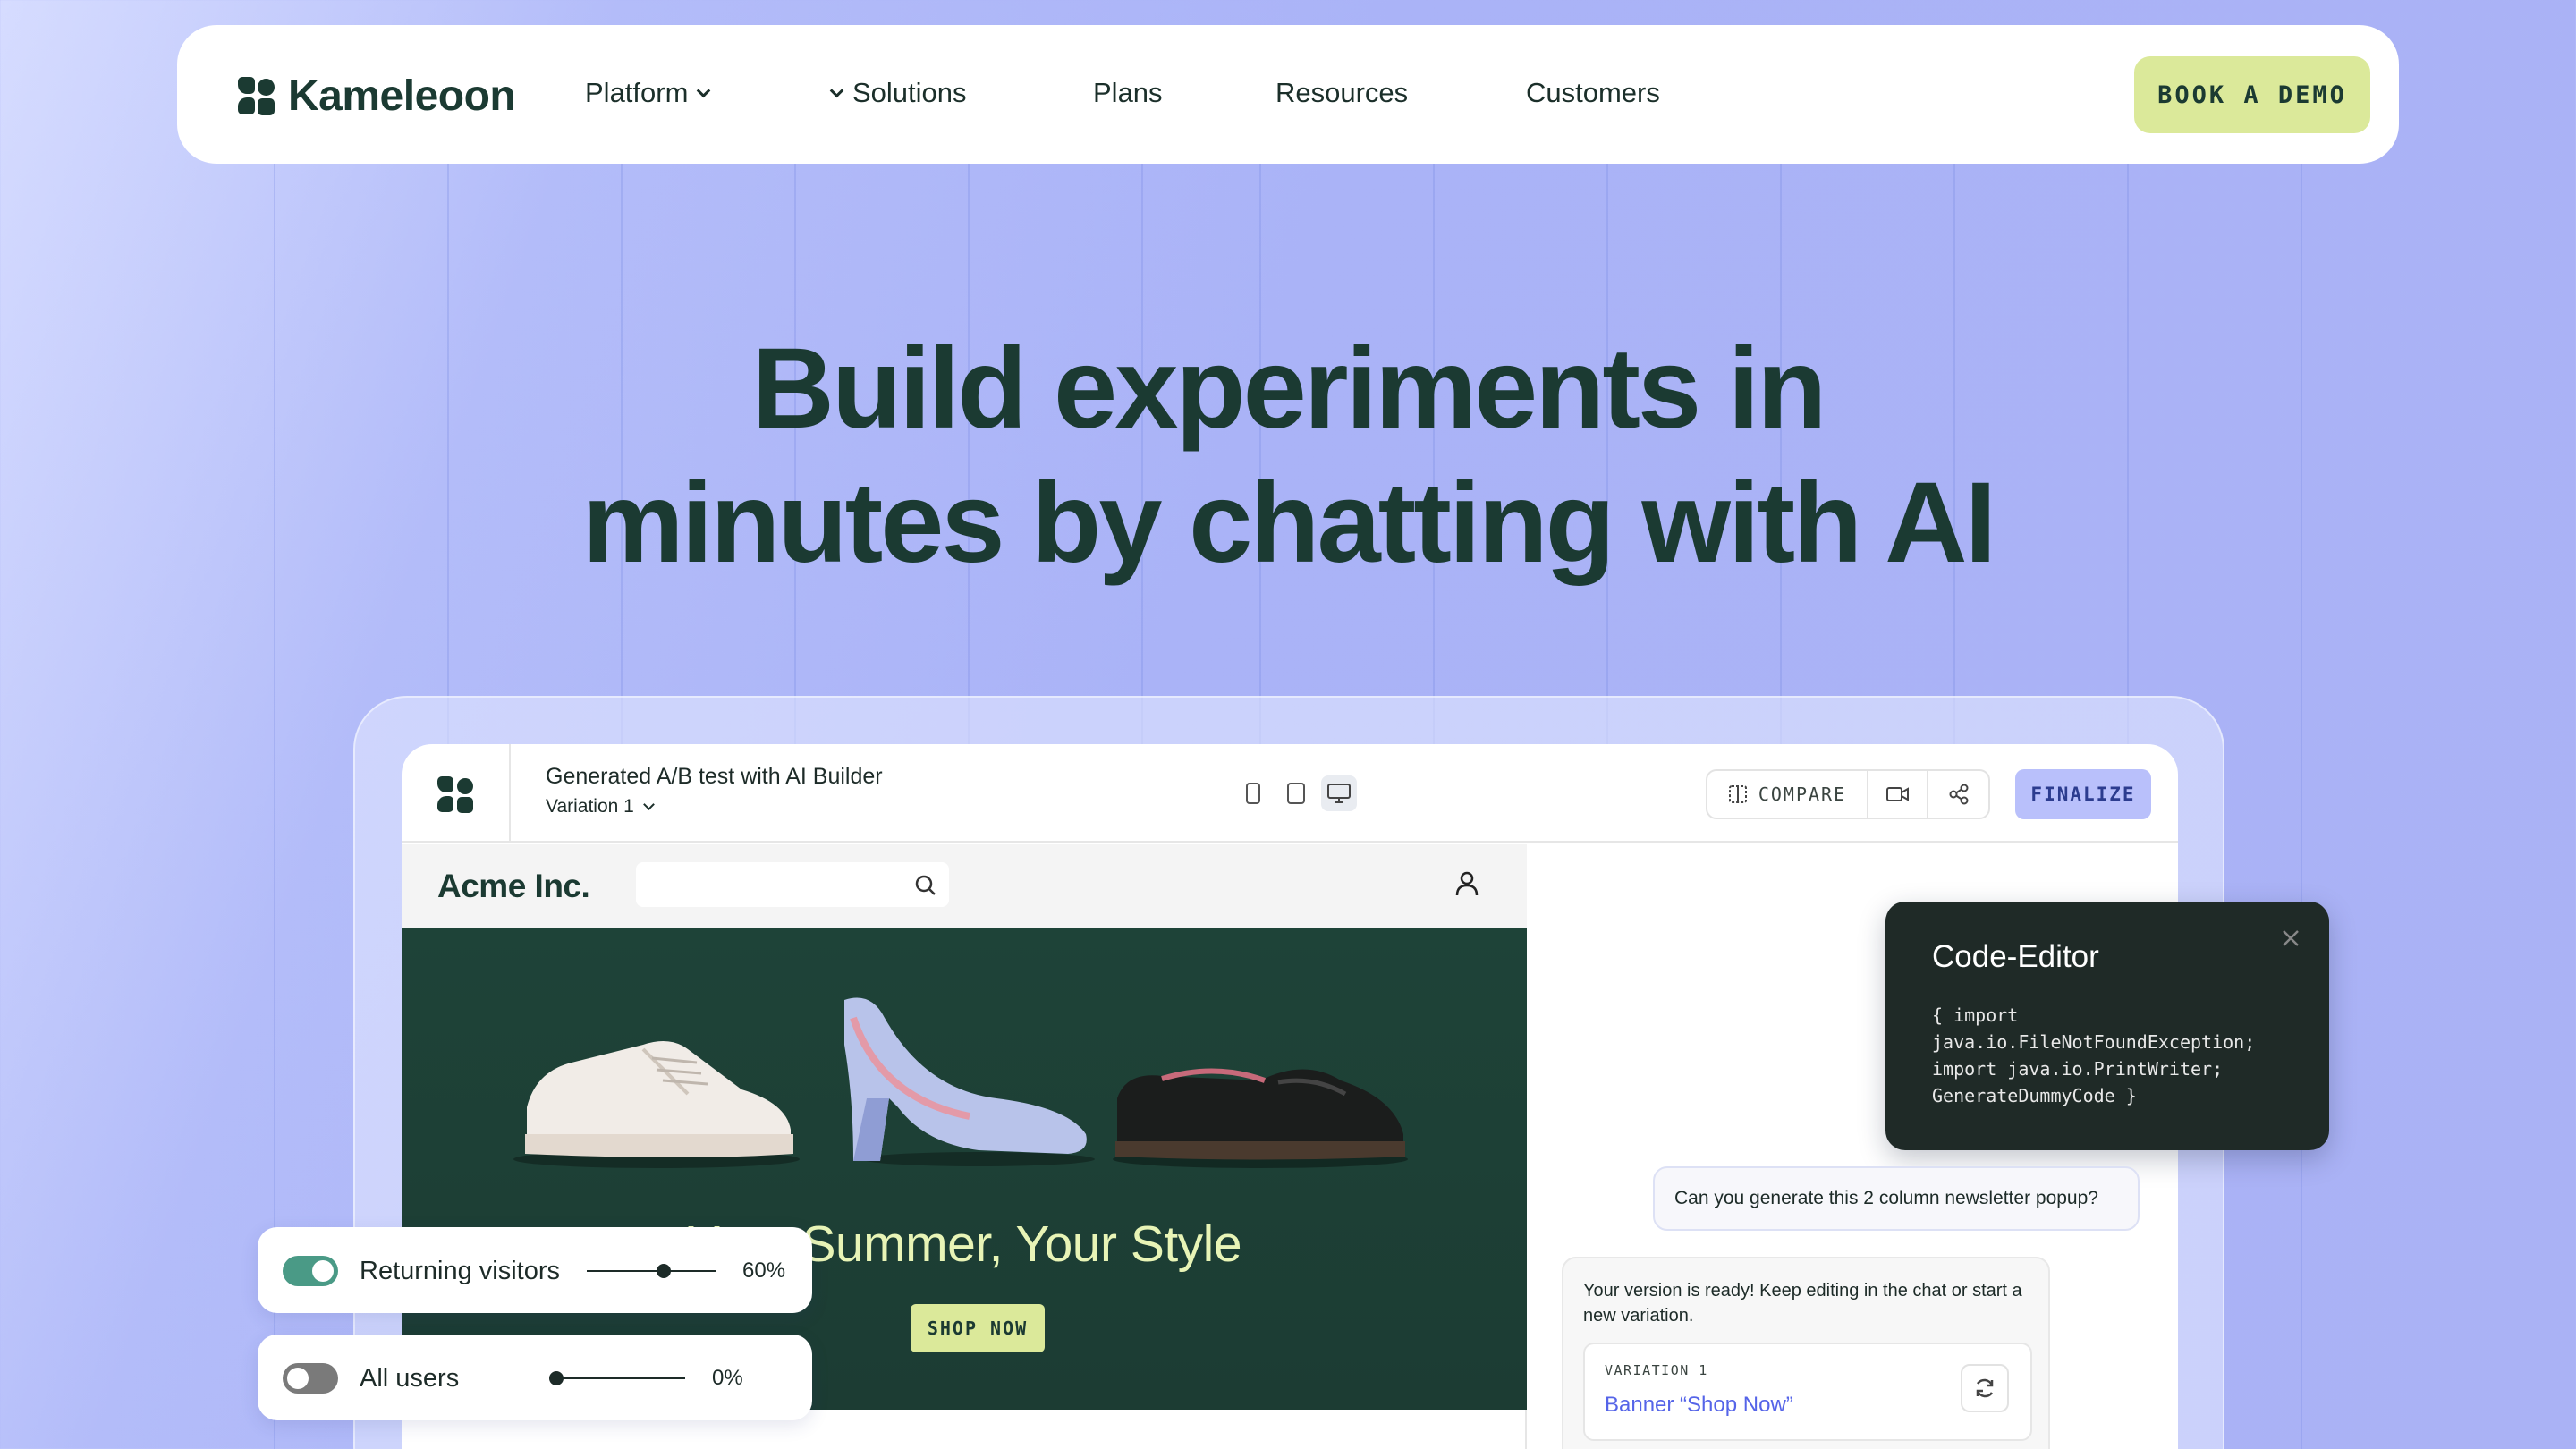  I want to click on share-button, so click(1958, 794).